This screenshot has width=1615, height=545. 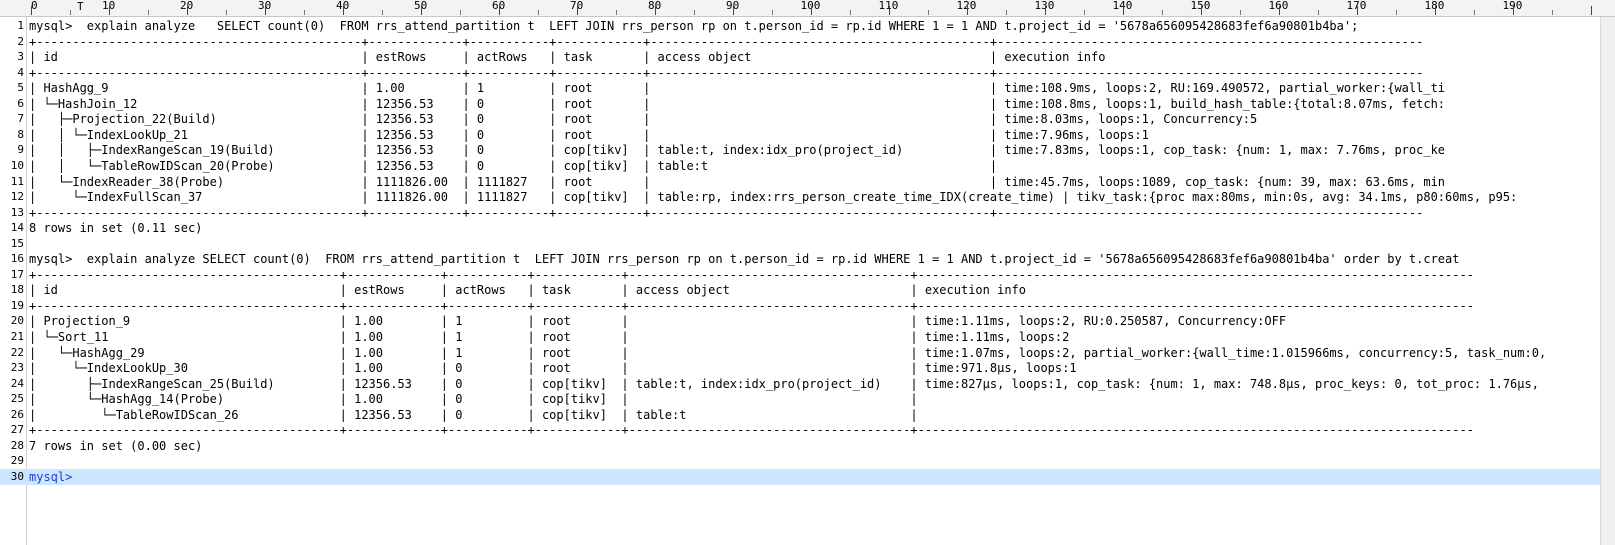 I want to click on line-number: 16, so click(x=17, y=259).